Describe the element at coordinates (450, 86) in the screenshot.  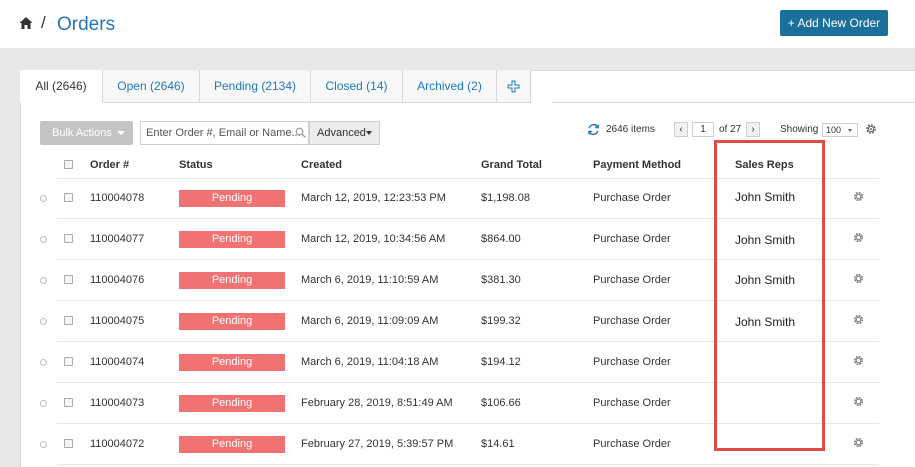
I see `tab-archived: Archived (2)` at that location.